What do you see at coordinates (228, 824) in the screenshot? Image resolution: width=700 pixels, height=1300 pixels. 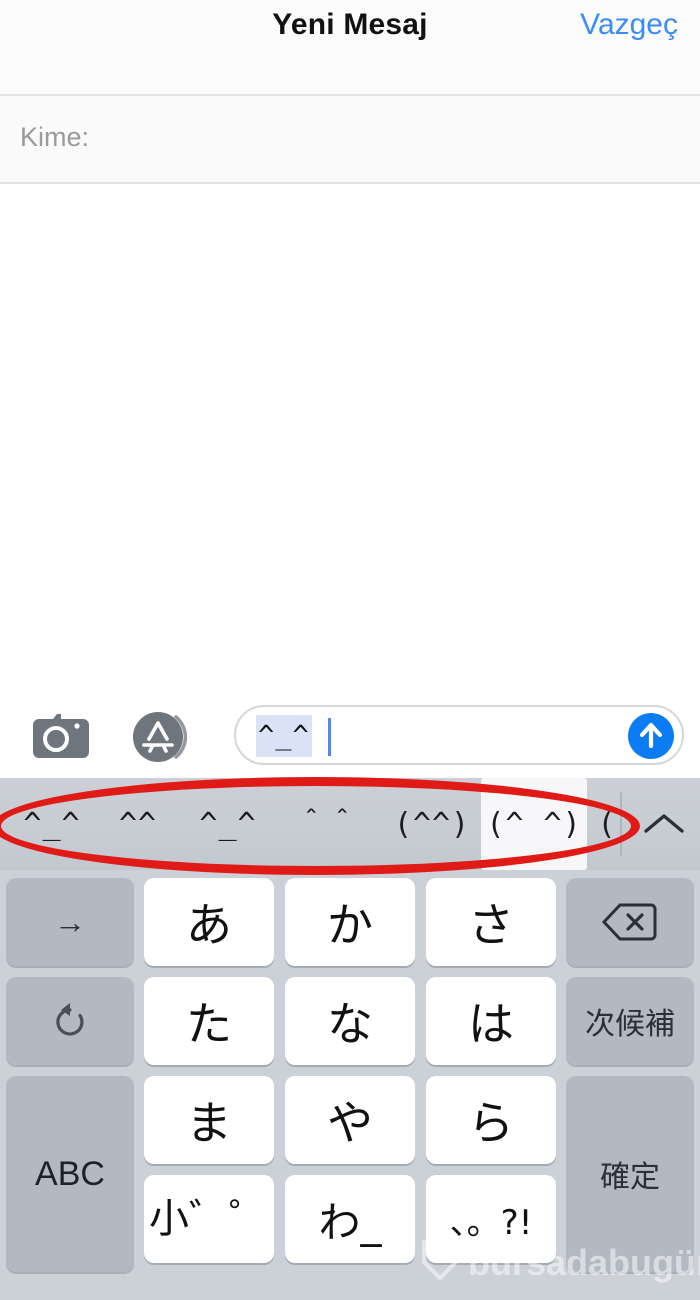 I see `suggestion-item-2: ^_^` at bounding box center [228, 824].